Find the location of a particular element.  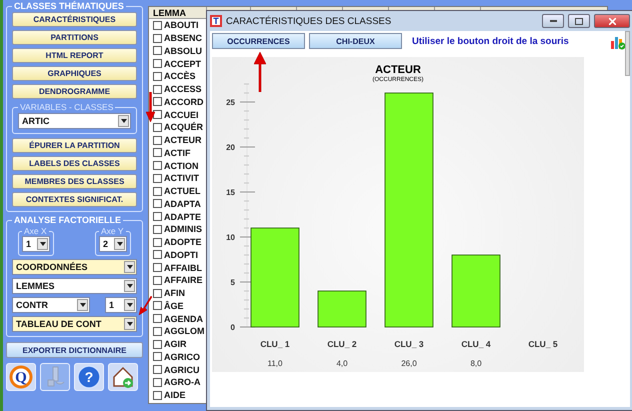

view-button: OCCURRENCES is located at coordinates (258, 41).